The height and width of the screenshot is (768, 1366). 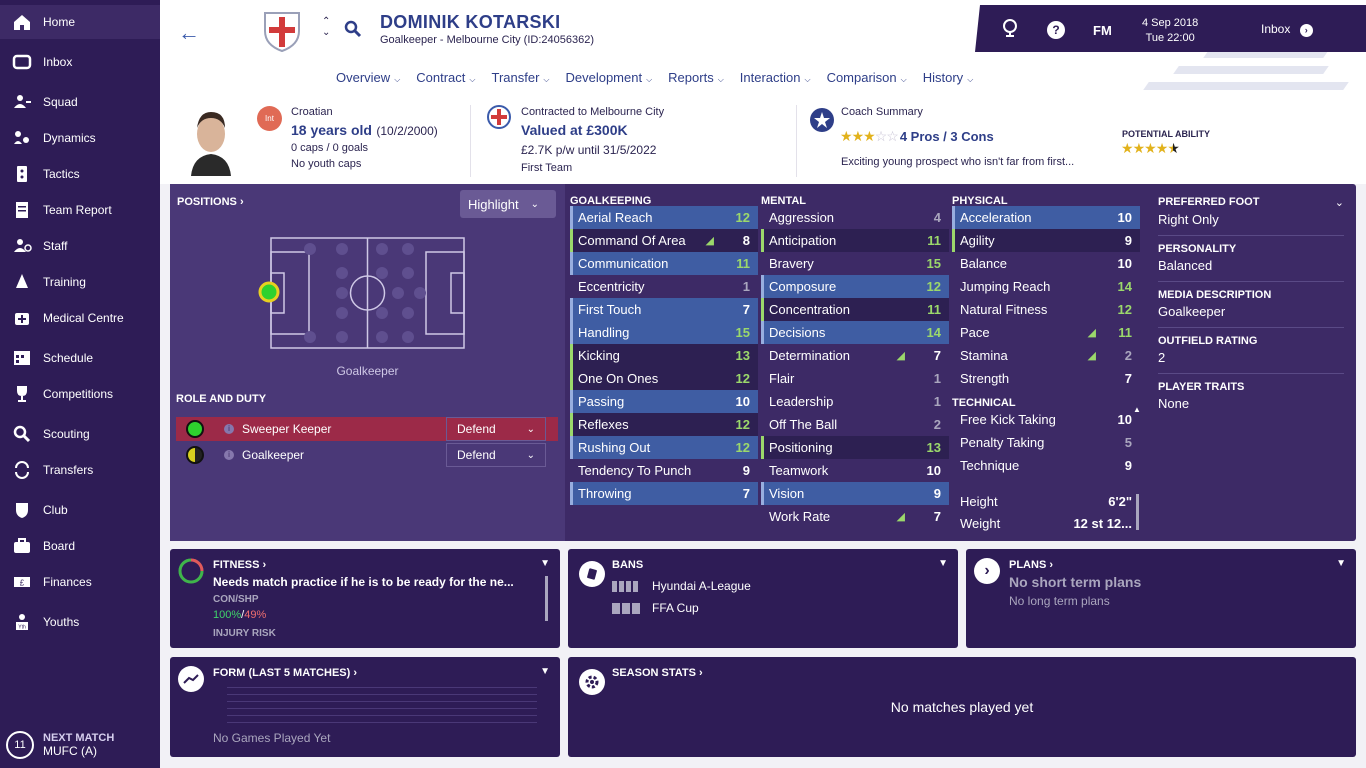 I want to click on preferred-foot-header: PREFERRED FOOT ⌄, so click(x=1251, y=202).